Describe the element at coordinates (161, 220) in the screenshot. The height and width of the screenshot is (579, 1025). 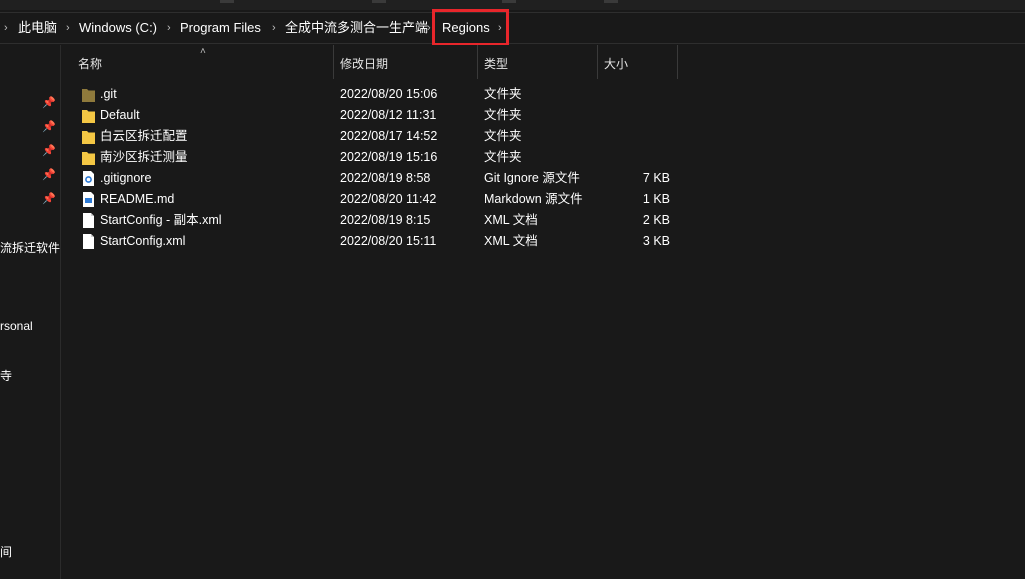
I see `file-name: StartConfig - 副本.xml` at that location.